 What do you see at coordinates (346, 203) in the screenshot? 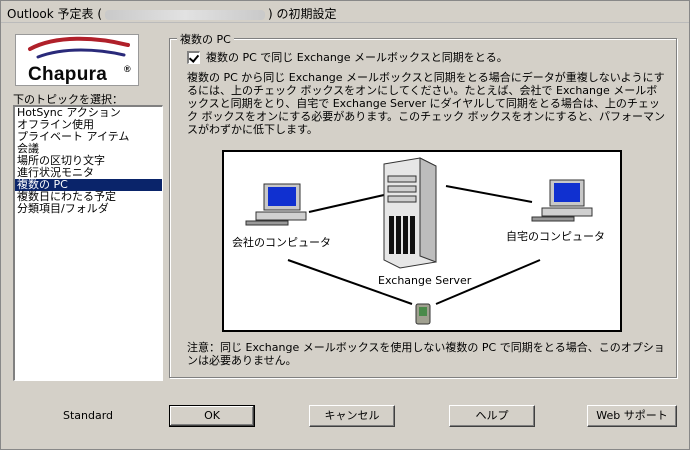
I see `office-server-line` at bounding box center [346, 203].